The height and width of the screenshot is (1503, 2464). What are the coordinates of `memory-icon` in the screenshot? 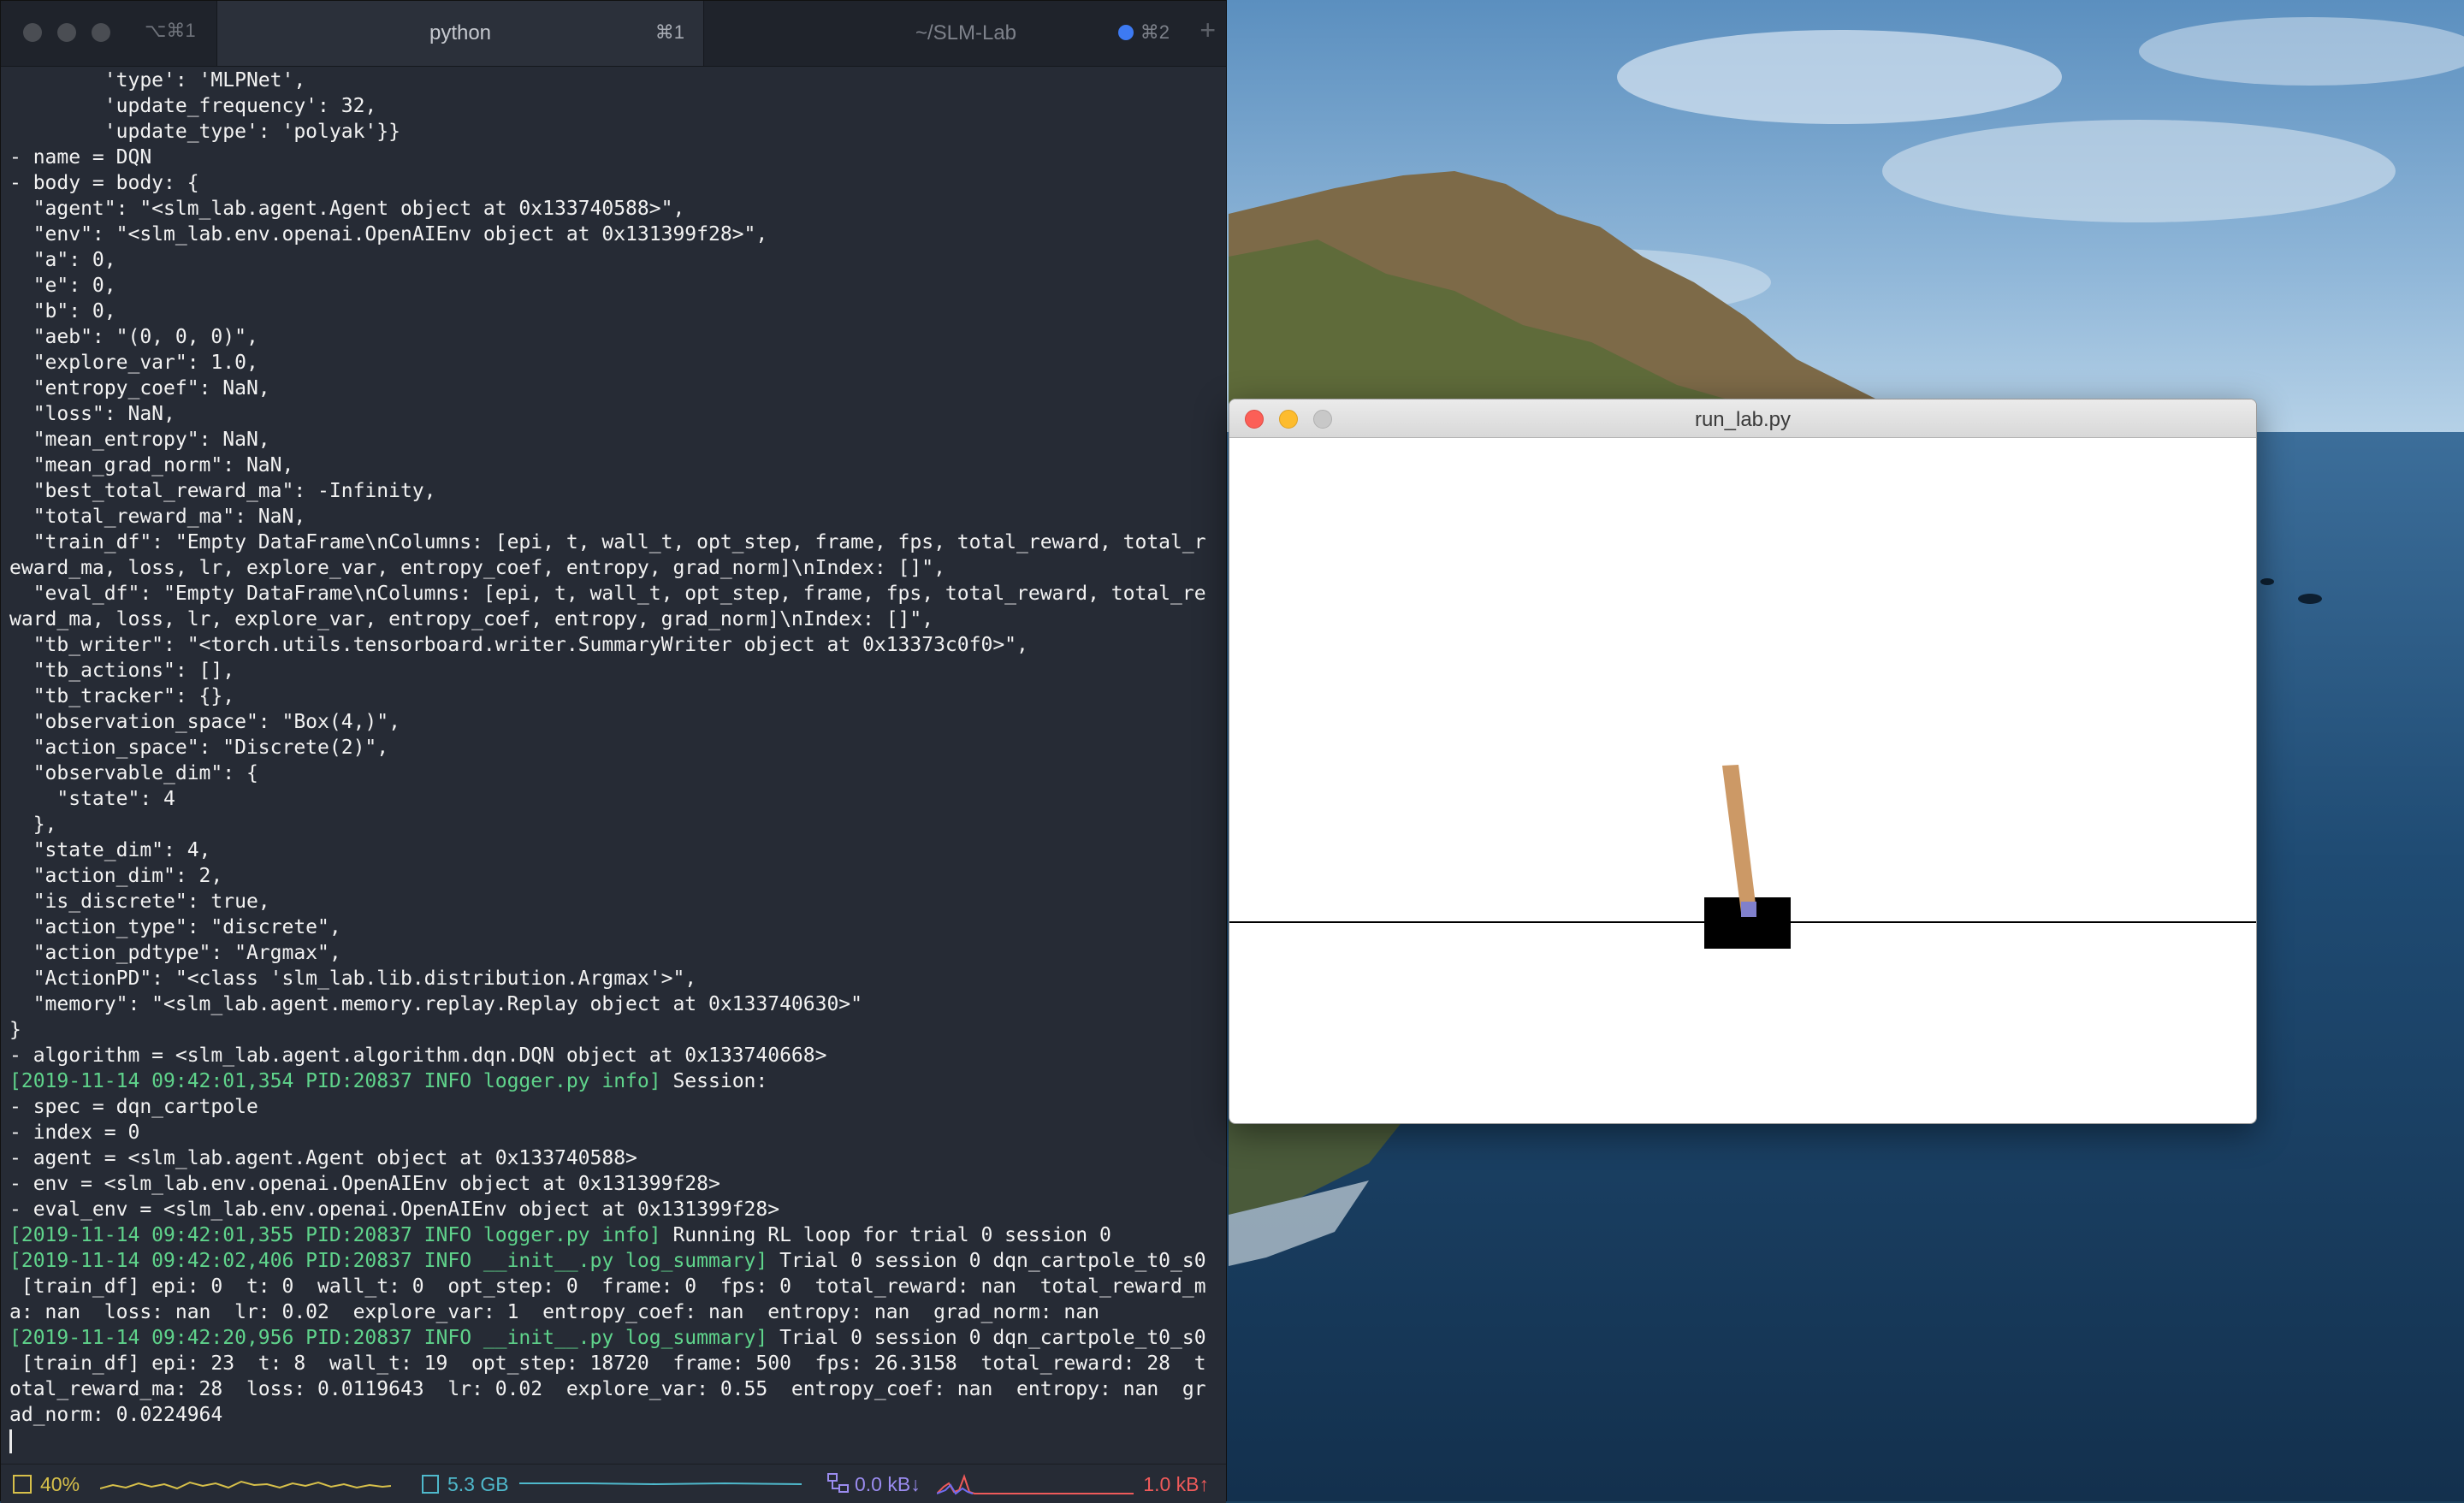 It's located at (430, 1485).